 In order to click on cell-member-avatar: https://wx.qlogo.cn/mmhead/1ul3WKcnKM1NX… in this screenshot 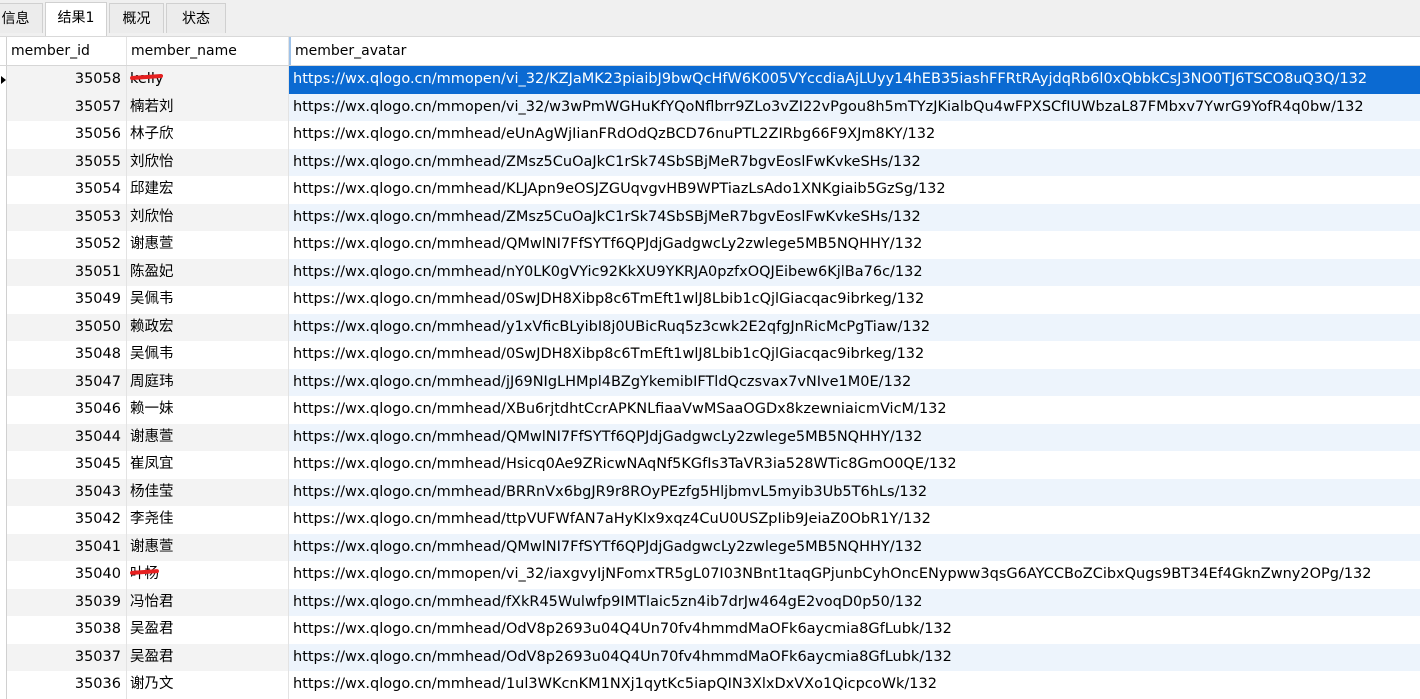, I will do `click(854, 685)`.